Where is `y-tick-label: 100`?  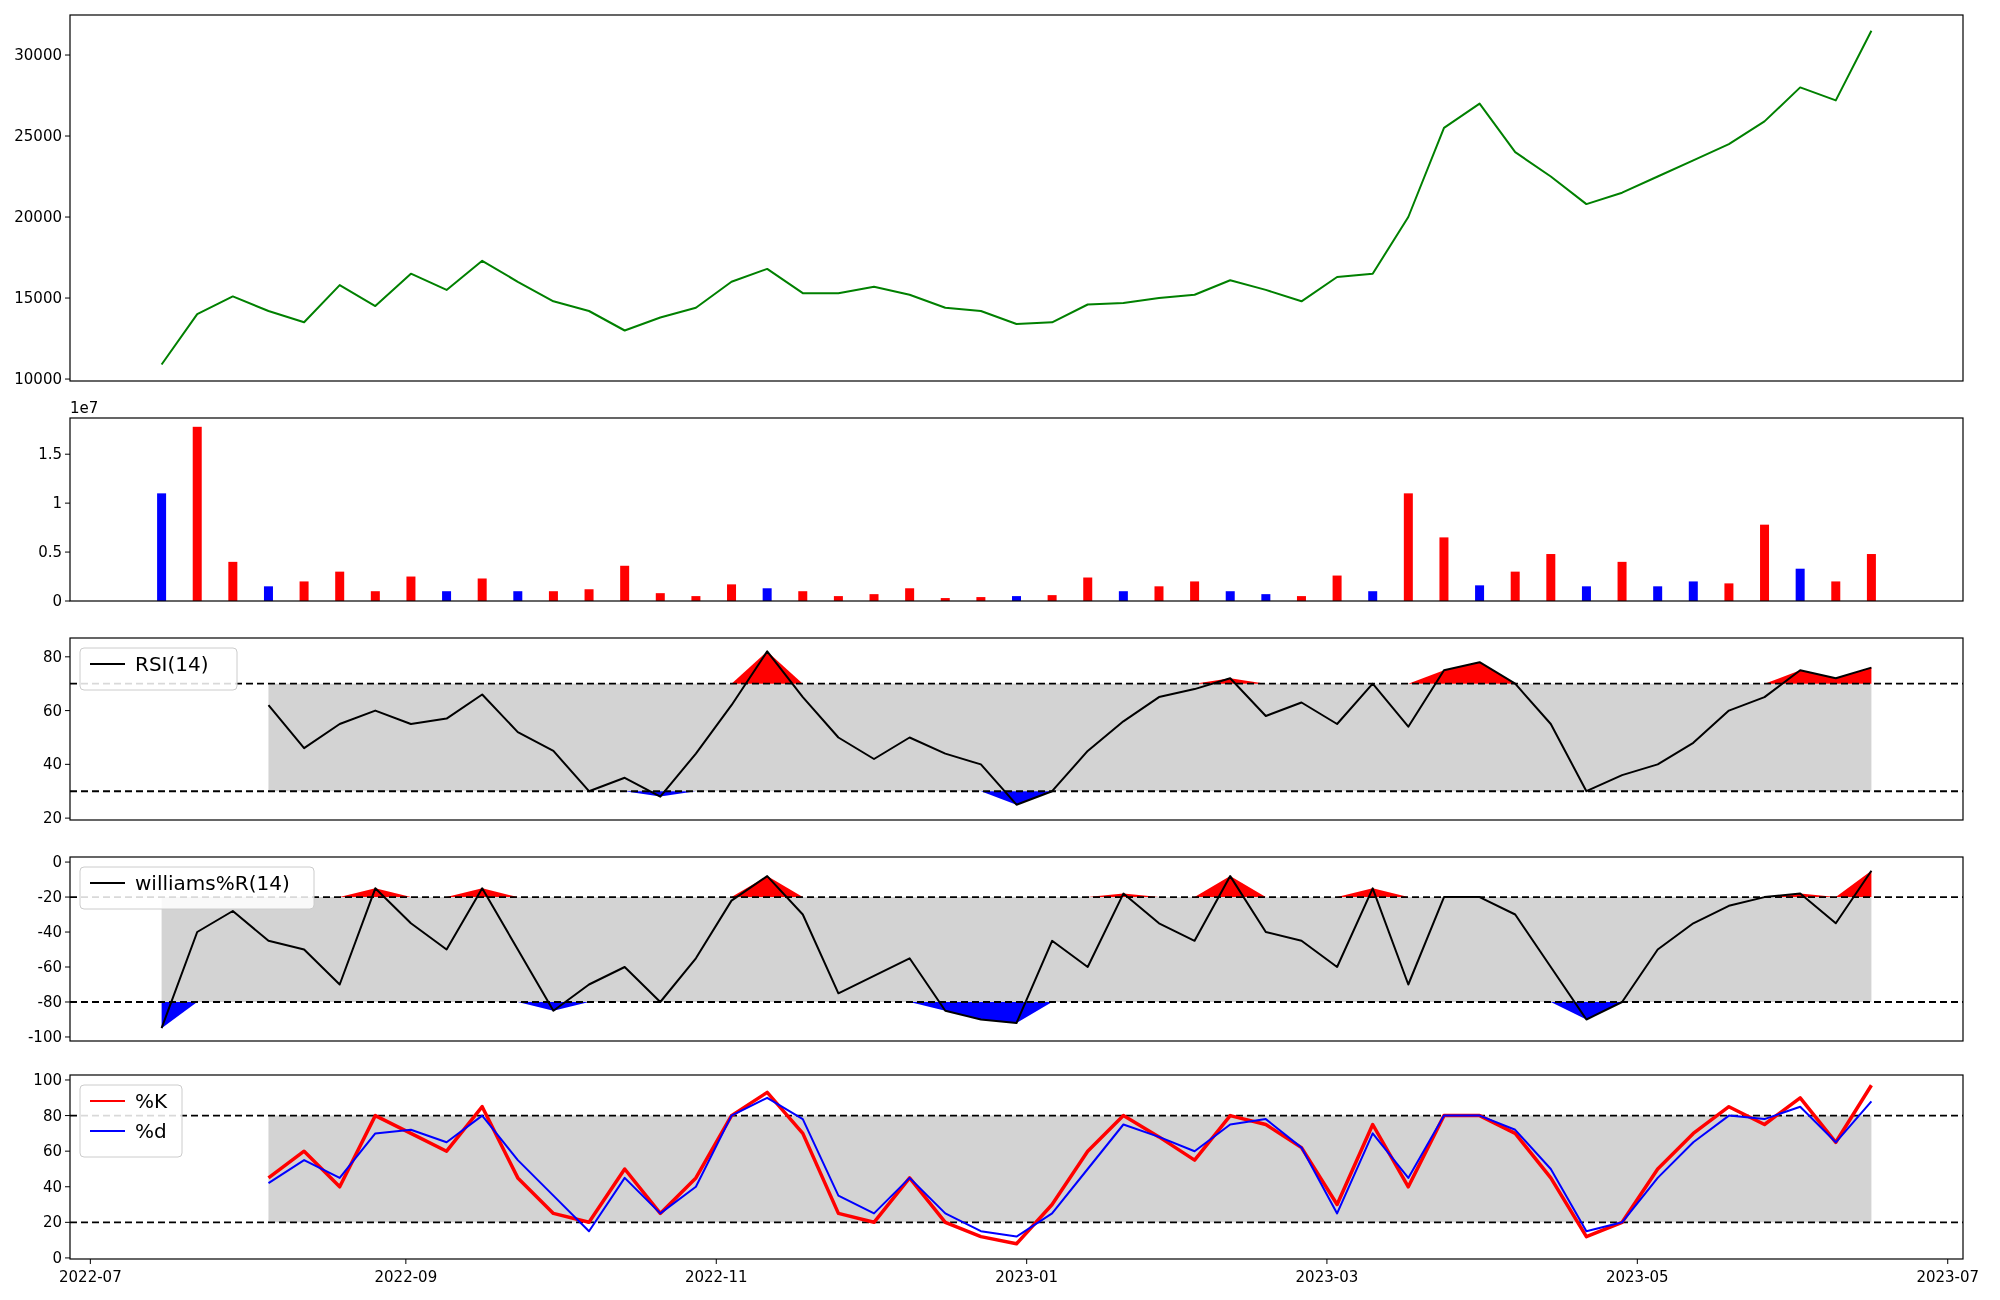 y-tick-label: 100 is located at coordinates (47, 1080).